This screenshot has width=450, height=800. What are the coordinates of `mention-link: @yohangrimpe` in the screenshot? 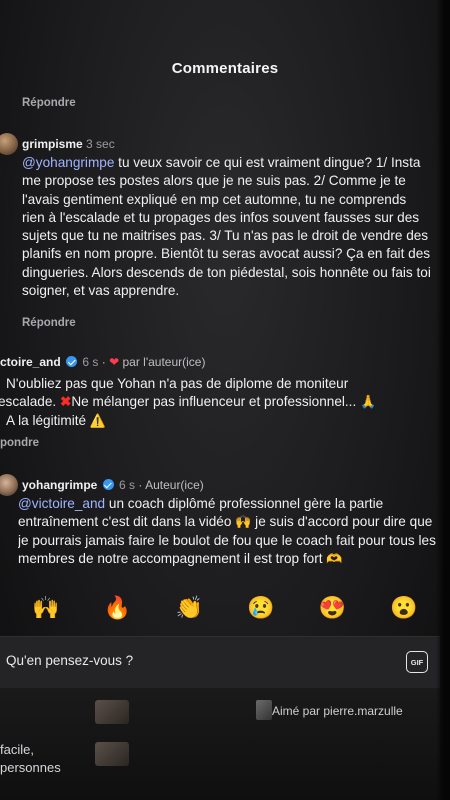 It's located at (68, 162).